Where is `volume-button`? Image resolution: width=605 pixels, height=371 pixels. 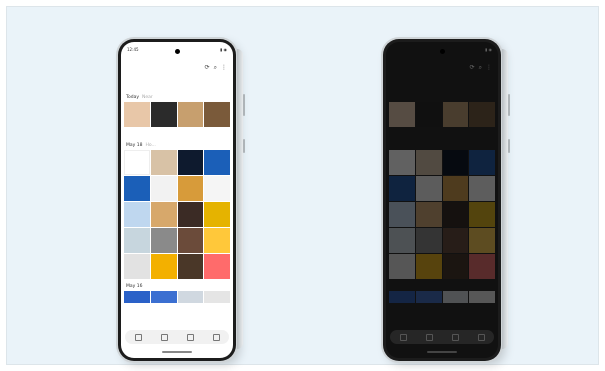 volume-button is located at coordinates (509, 105).